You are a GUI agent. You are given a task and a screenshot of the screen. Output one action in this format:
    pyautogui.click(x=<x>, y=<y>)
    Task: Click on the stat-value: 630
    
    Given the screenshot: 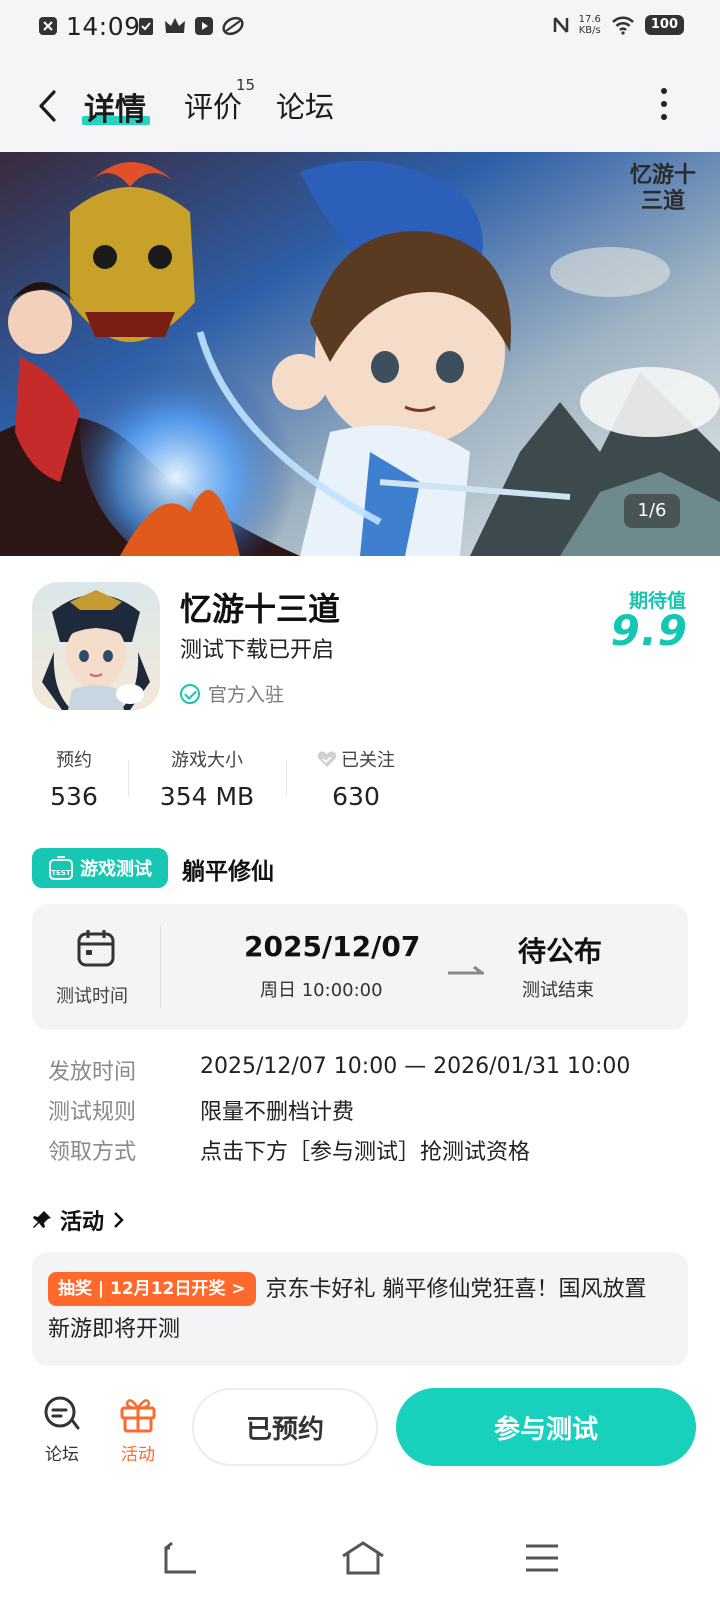 What is the action you would take?
    pyautogui.click(x=356, y=796)
    